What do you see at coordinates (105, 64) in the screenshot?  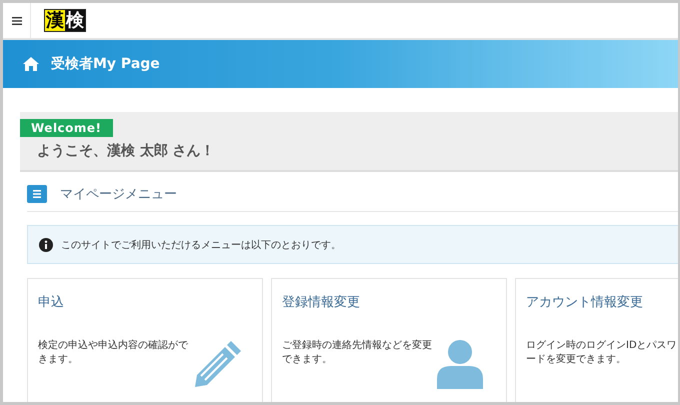 I see `page-title: 受検者My Page` at bounding box center [105, 64].